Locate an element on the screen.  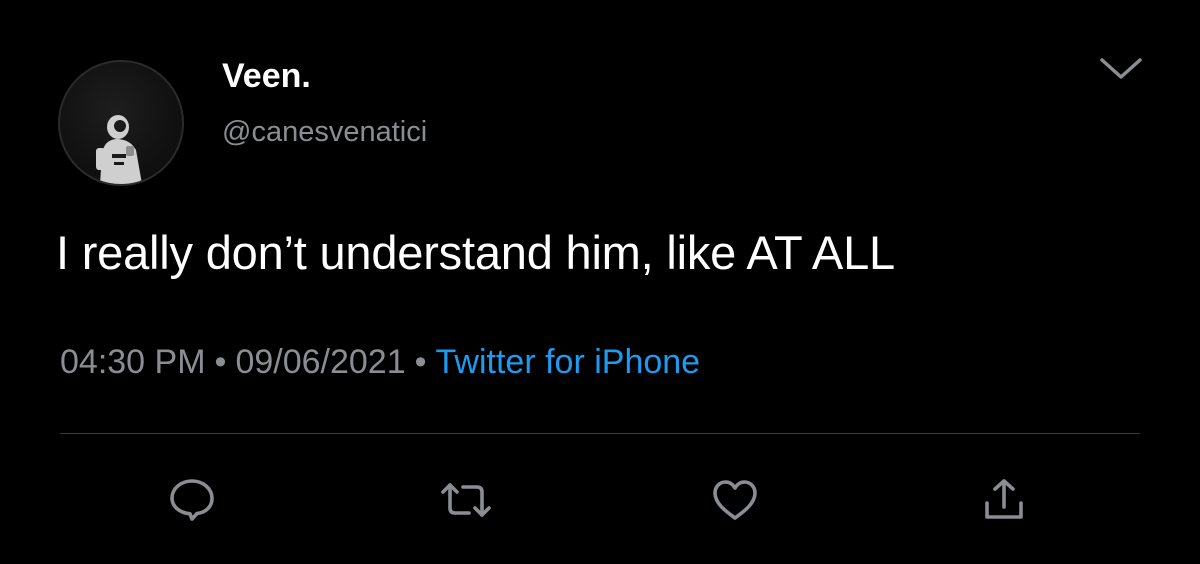
chevron-down-icon is located at coordinates (1121, 69).